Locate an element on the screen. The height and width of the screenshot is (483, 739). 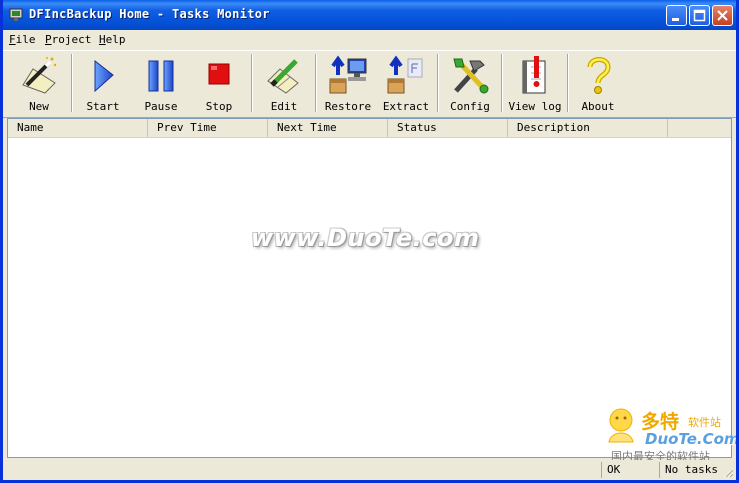
column-description: Description is located at coordinates (588, 128).